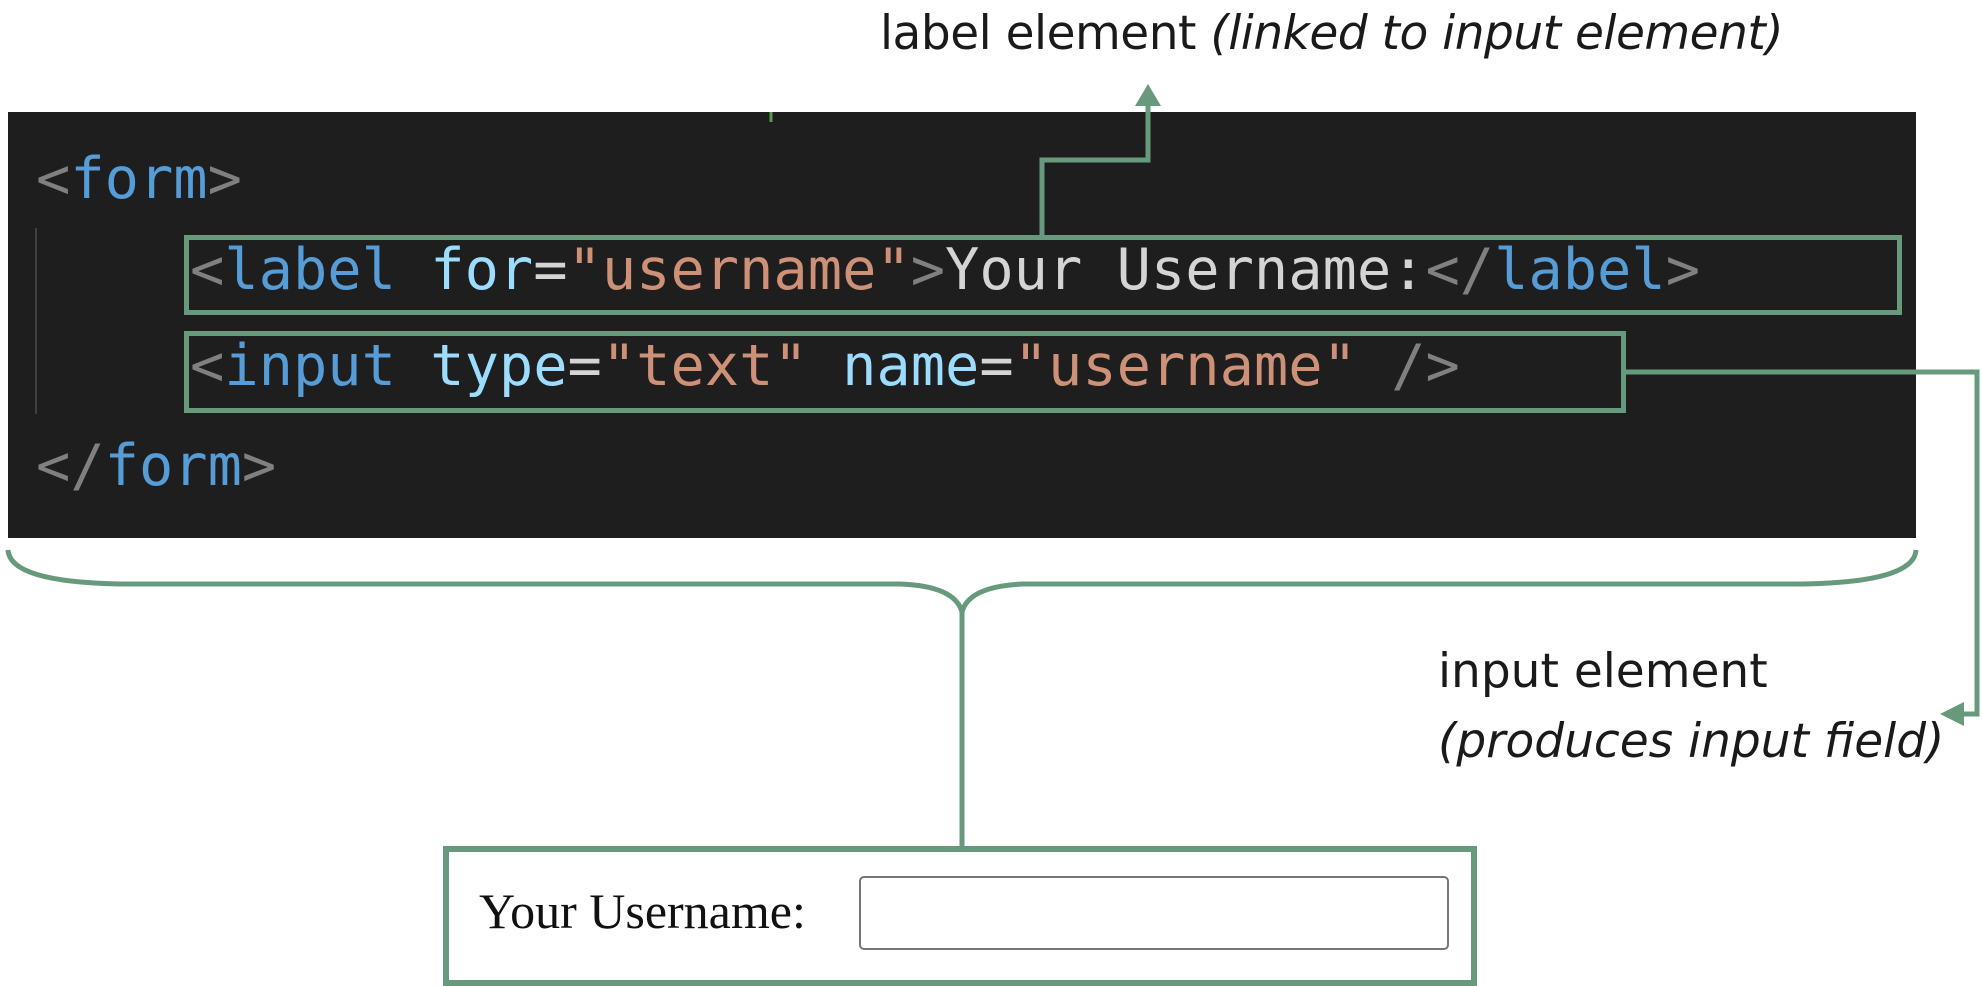 Image resolution: width=1982 pixels, height=986 pixels. Describe the element at coordinates (1603, 671) in the screenshot. I see `input-callout-main: input element` at that location.